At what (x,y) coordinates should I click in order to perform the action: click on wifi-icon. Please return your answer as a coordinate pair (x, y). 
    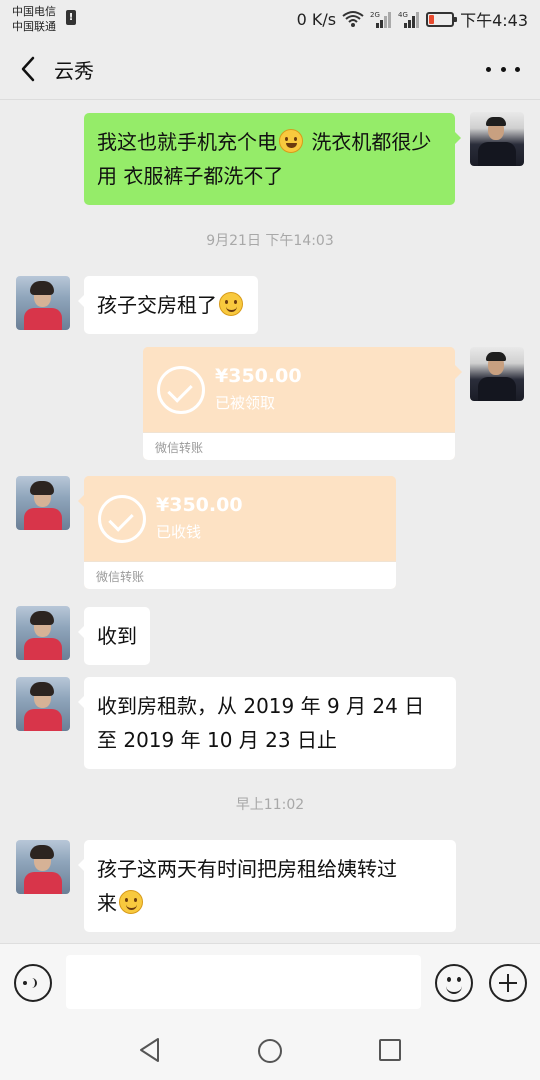
    Looking at the image, I should click on (353, 19).